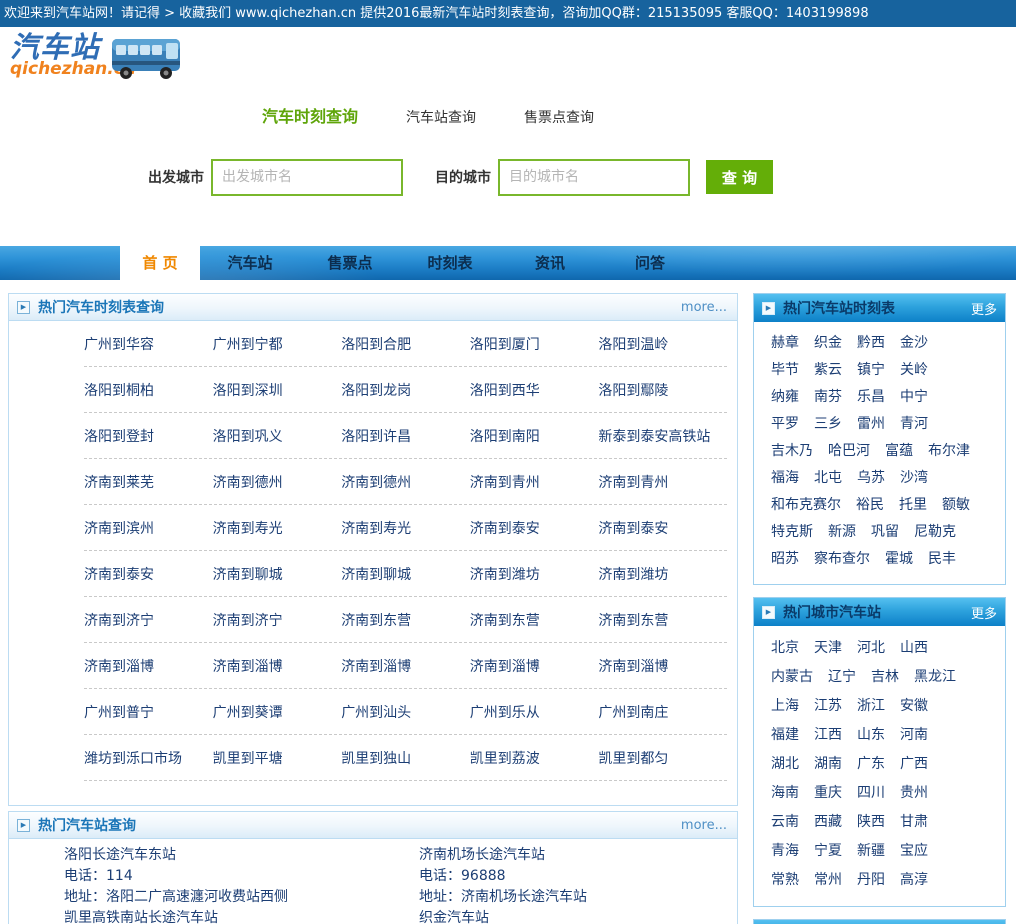 Image resolution: width=1016 pixels, height=924 pixels. I want to click on route-link: 洛阳到温岭, so click(662, 344).